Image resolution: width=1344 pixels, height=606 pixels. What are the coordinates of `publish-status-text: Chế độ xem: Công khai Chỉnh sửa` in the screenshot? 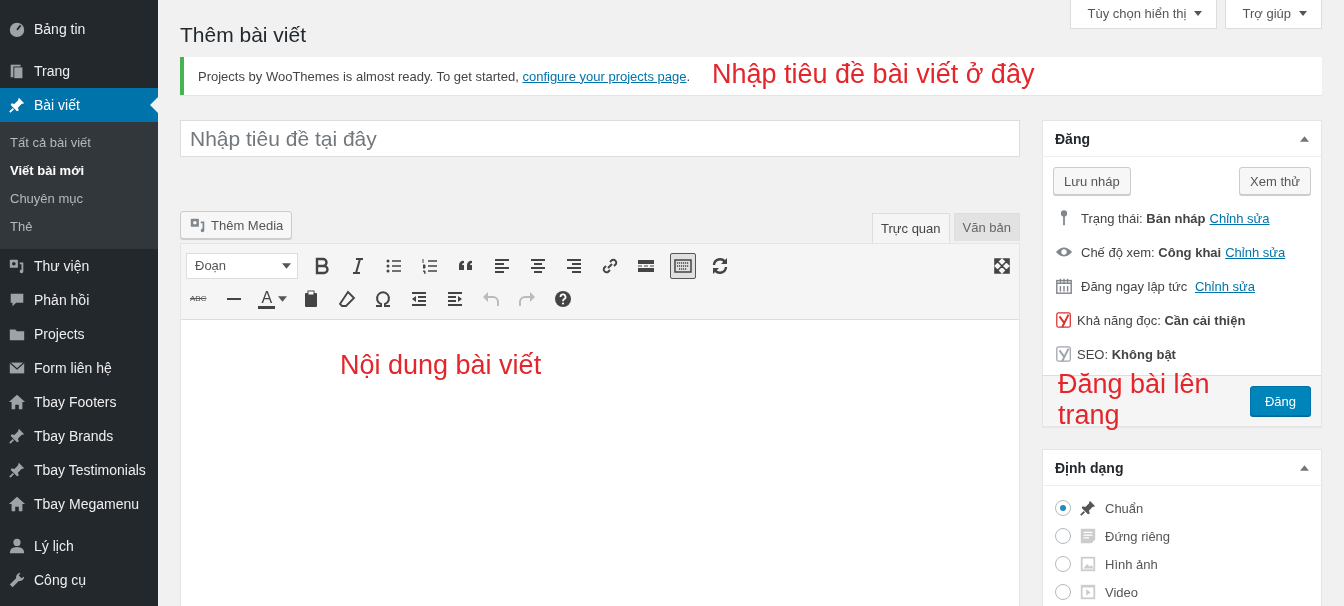 It's located at (1183, 252).